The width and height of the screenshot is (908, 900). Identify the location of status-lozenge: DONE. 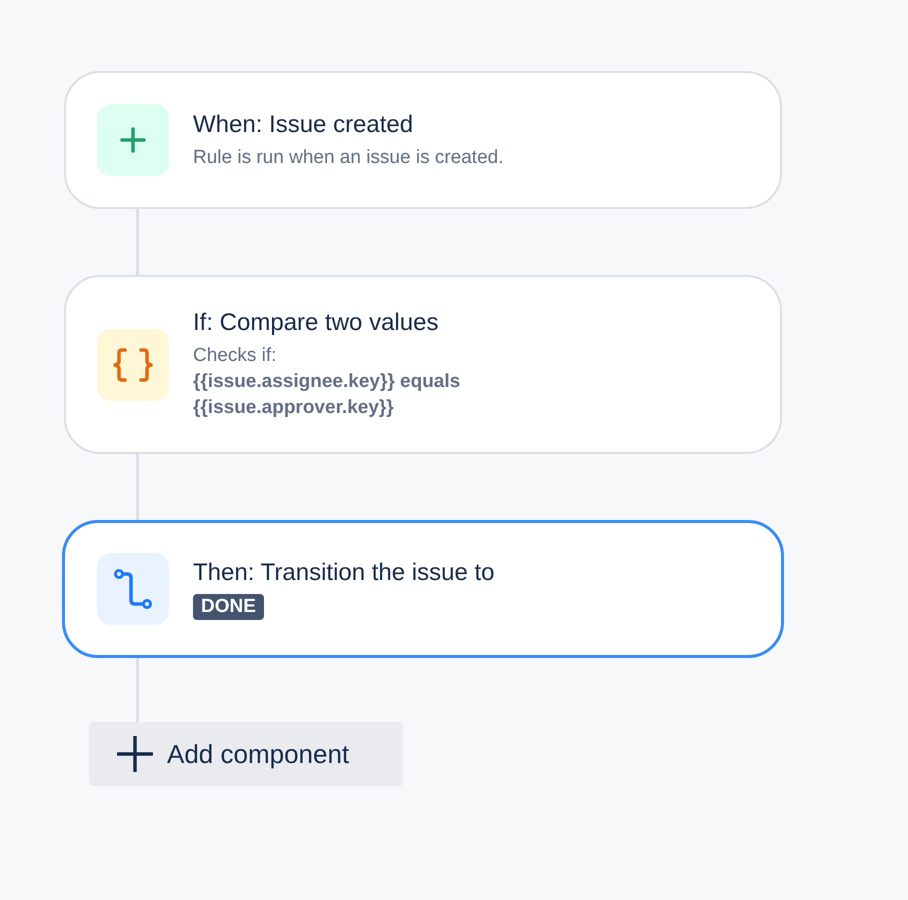
(228, 607).